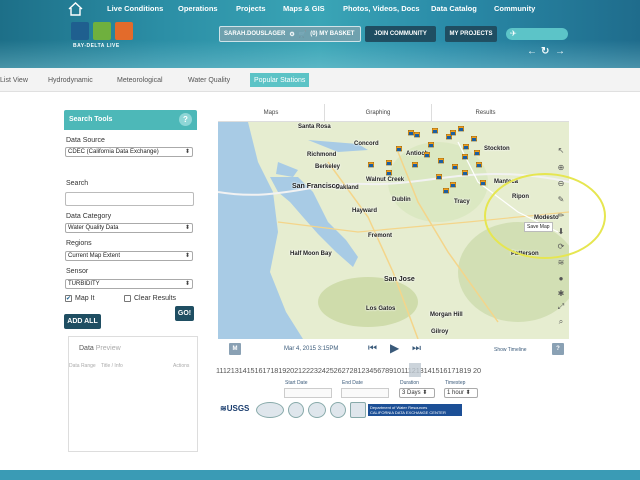 This screenshot has height=480, width=640. Describe the element at coordinates (485, 113) in the screenshot. I see `tab-results: Results` at that location.